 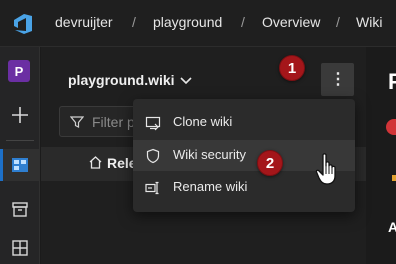 I want to click on author-avatar-partial, so click(x=391, y=127).